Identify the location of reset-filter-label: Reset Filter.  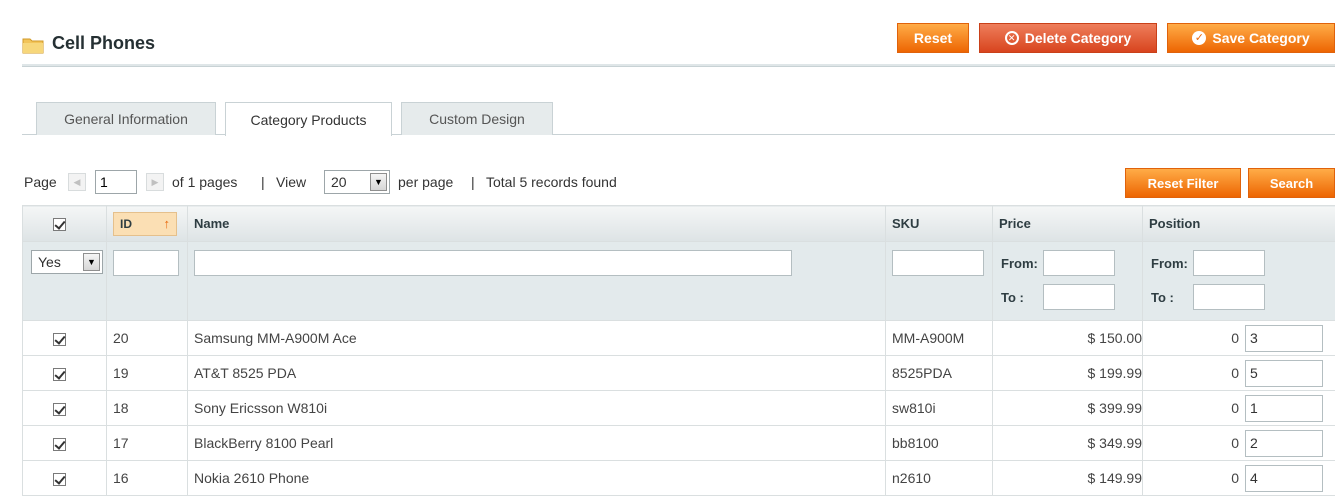
(1183, 183).